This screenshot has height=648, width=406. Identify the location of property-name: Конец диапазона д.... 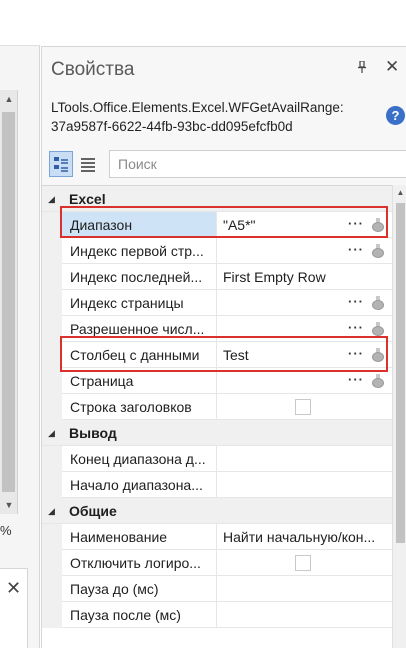
(143, 459).